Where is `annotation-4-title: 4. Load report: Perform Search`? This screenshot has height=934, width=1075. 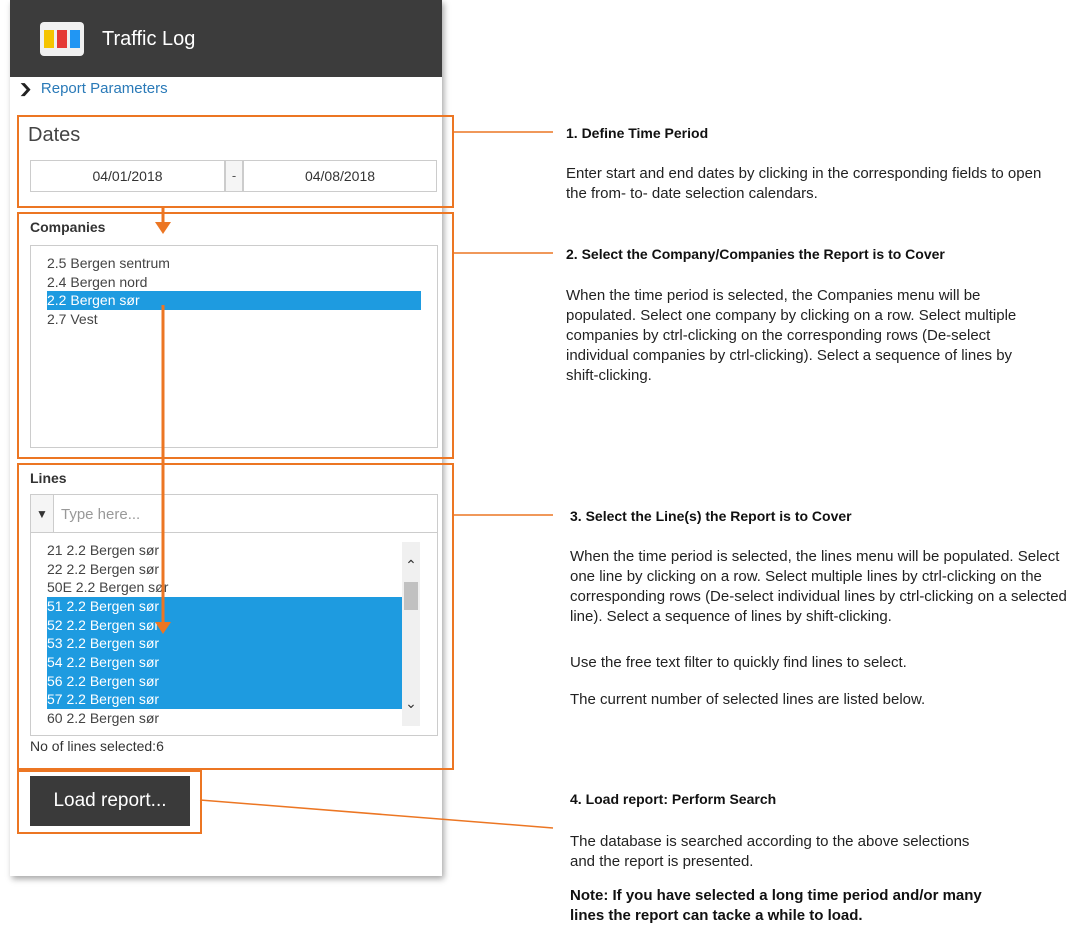
annotation-4-title: 4. Load report: Perform Search is located at coordinates (673, 799).